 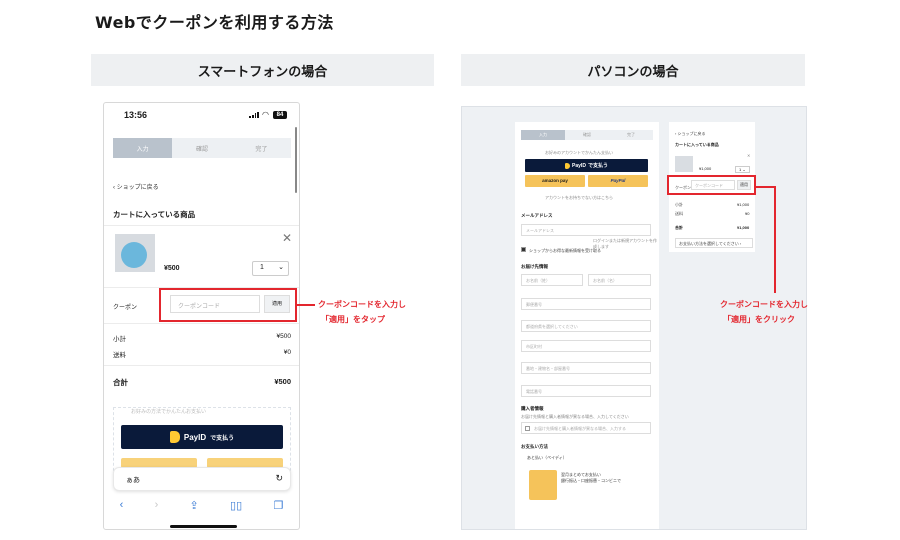 What do you see at coordinates (201, 116) in the screenshot?
I see `status-bar: 13:56 ◠ 84` at bounding box center [201, 116].